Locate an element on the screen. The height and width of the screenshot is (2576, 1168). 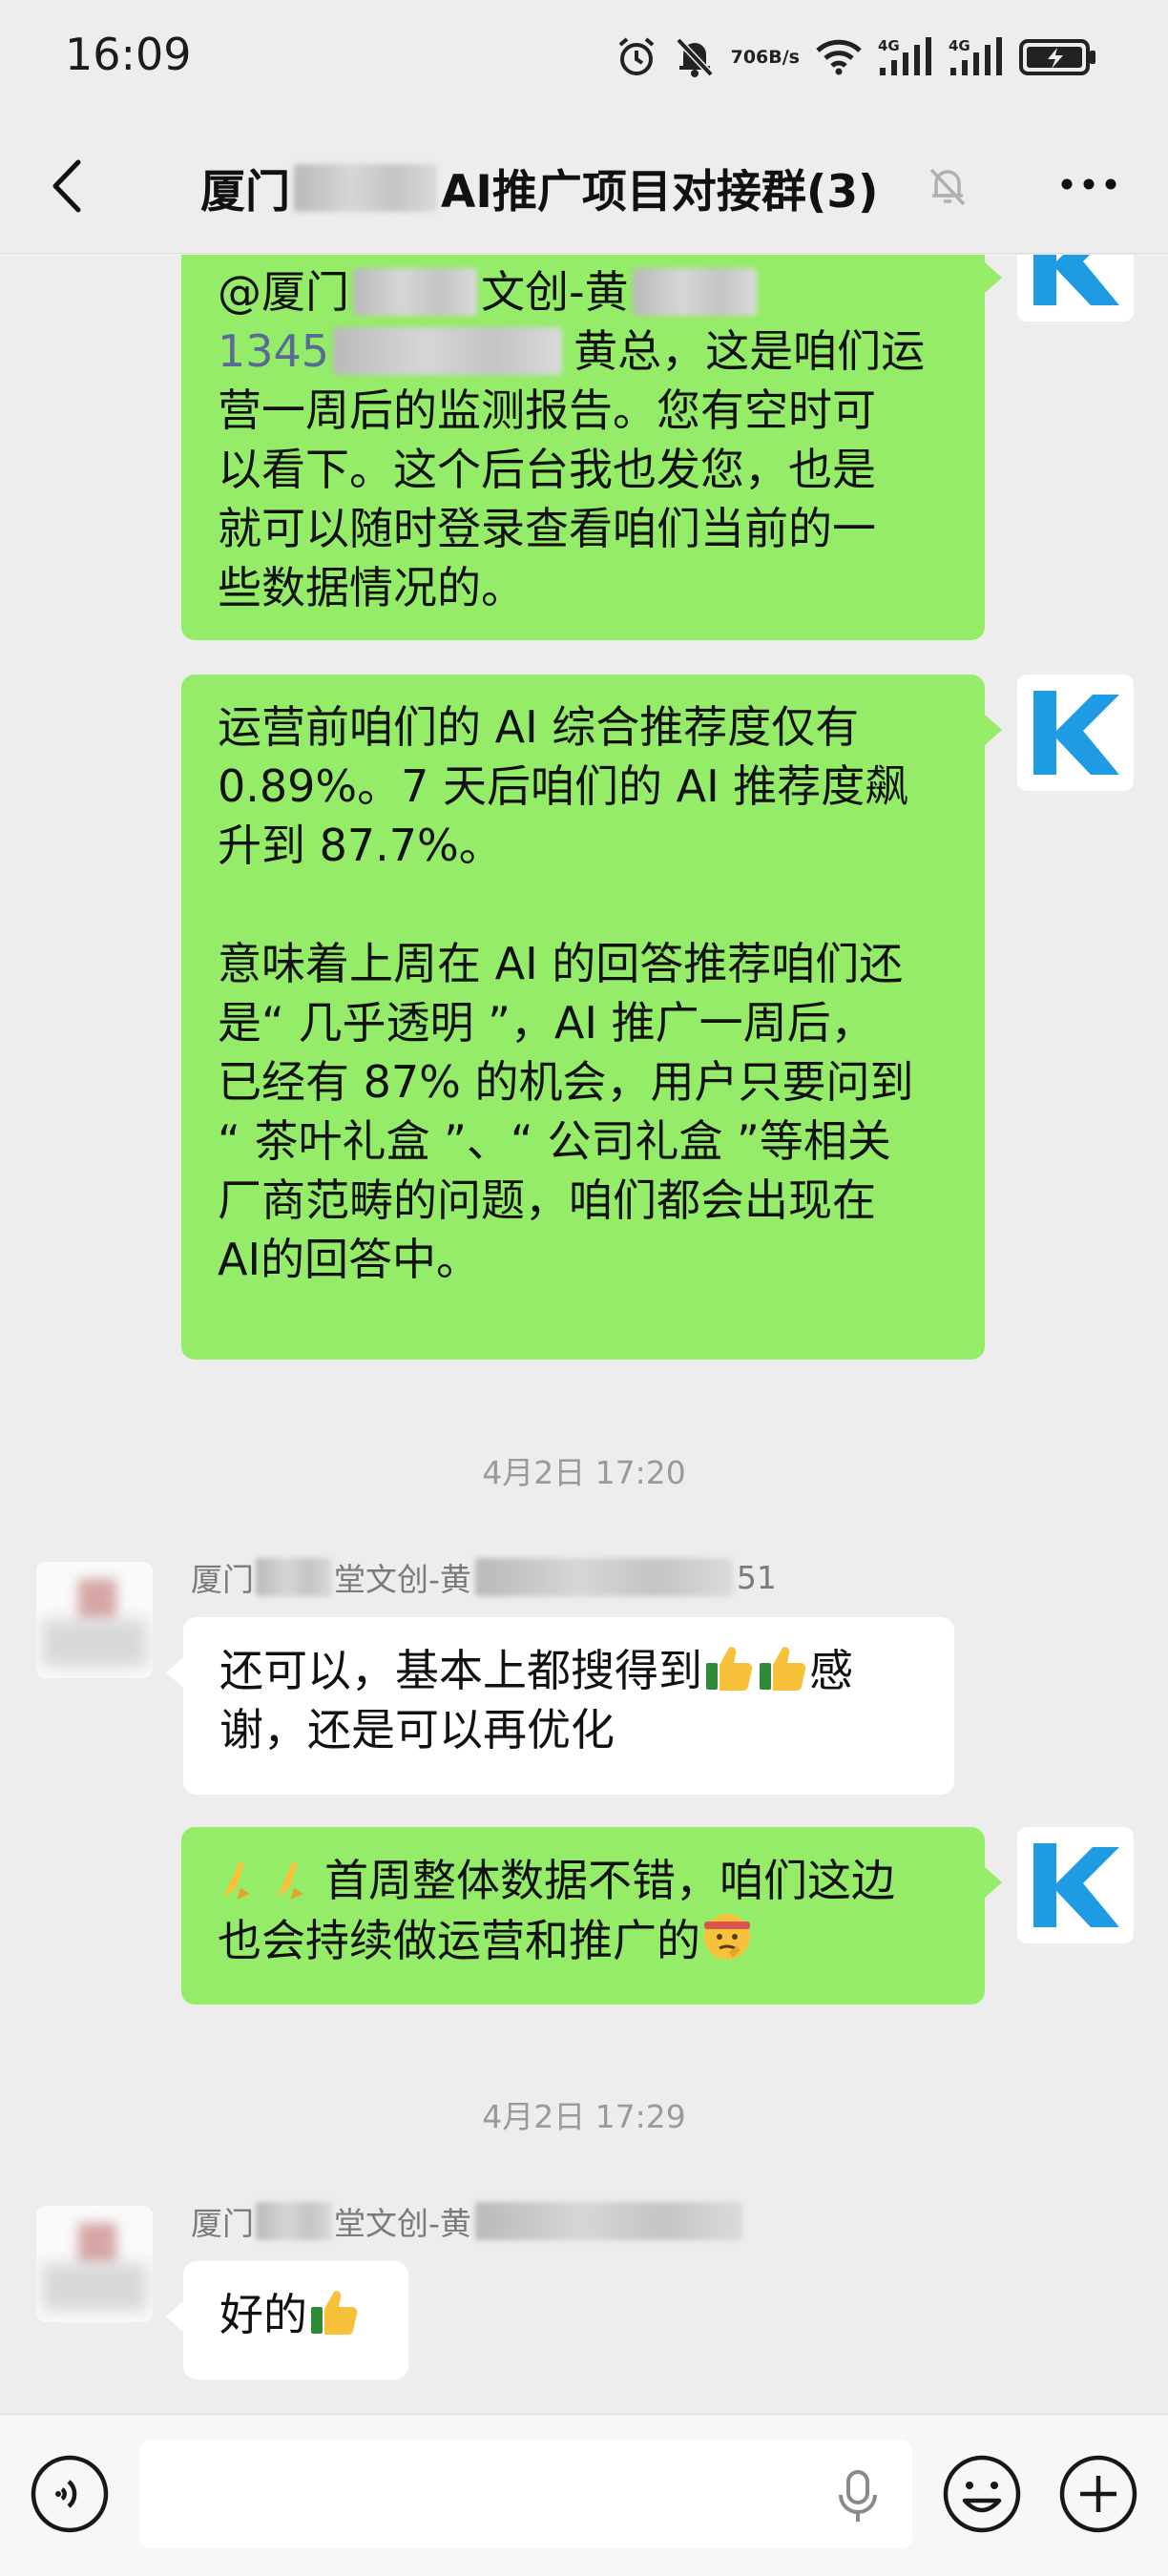
smiley-icon is located at coordinates (982, 2494).